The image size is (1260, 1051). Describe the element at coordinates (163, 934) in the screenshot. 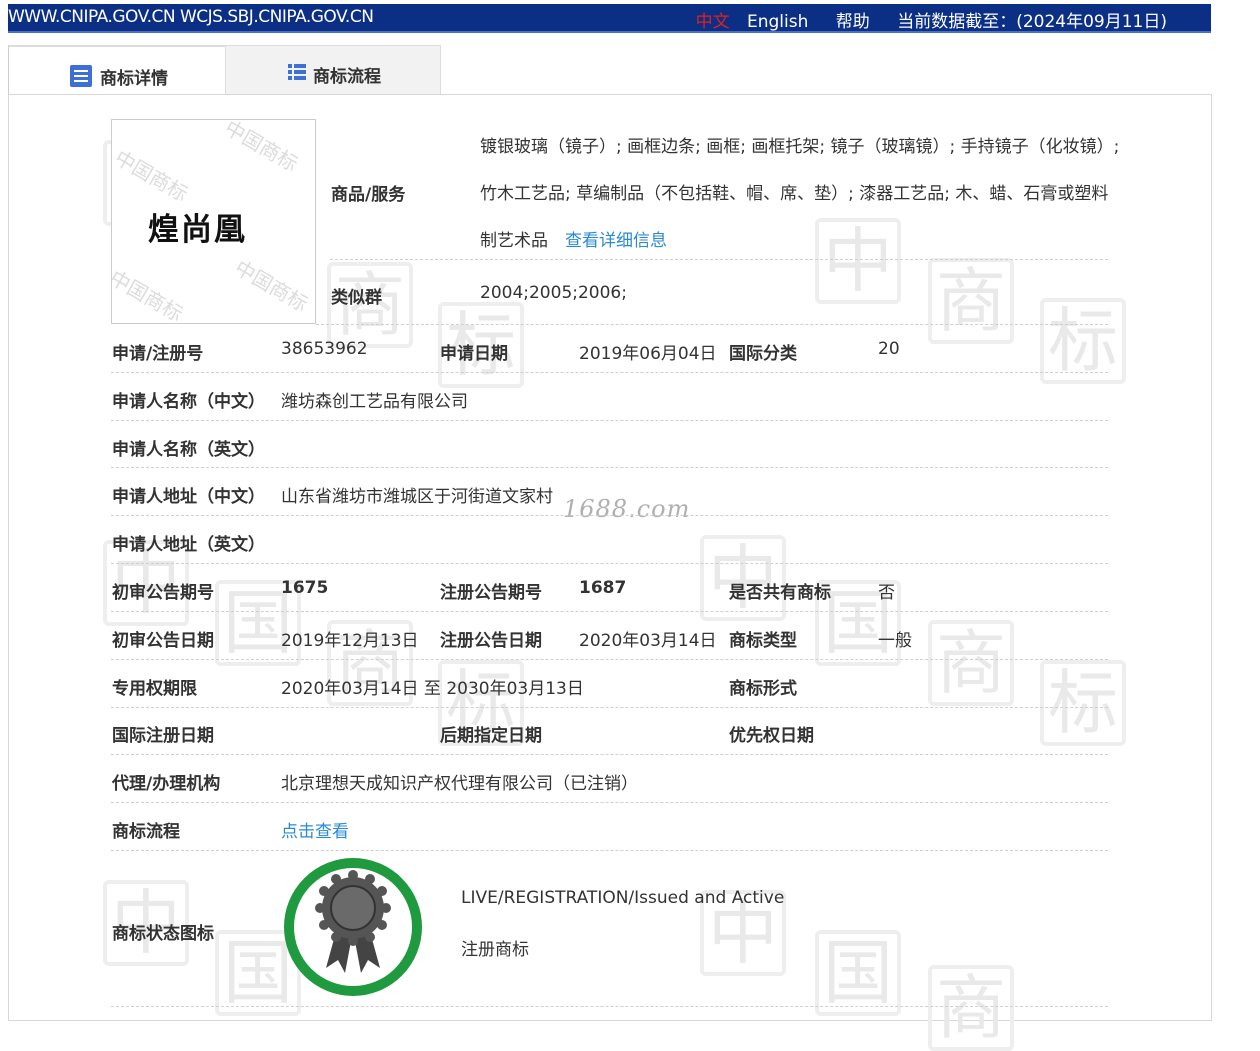

I see `status-label: 商标状态图标` at that location.